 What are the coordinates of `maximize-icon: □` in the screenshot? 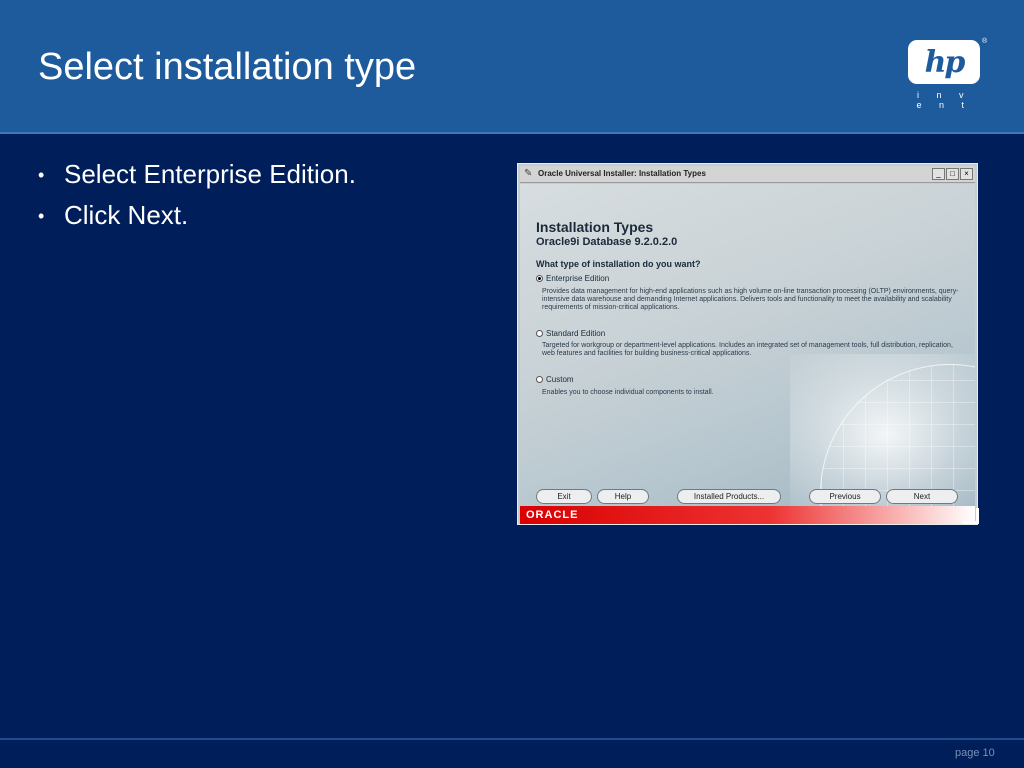 It's located at (952, 174).